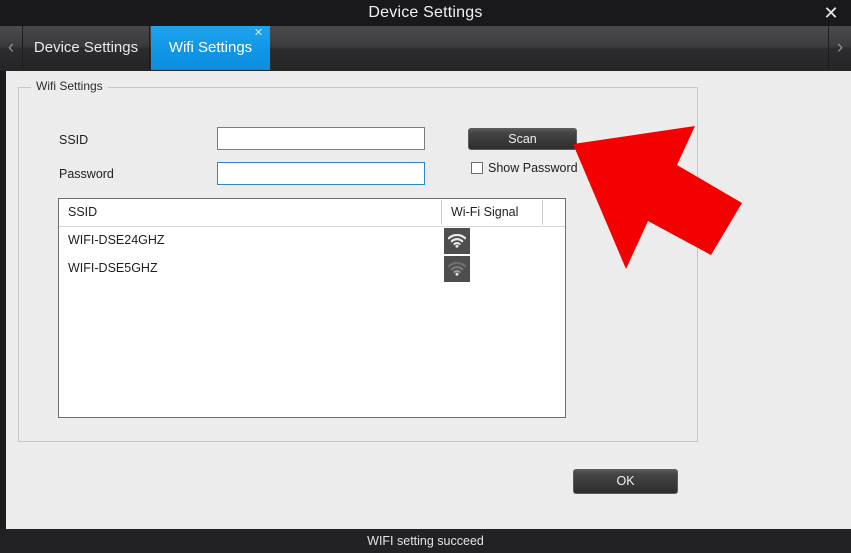 This screenshot has width=851, height=553. I want to click on column-header-wifi-signal: Wi-Fi Signal, so click(485, 212).